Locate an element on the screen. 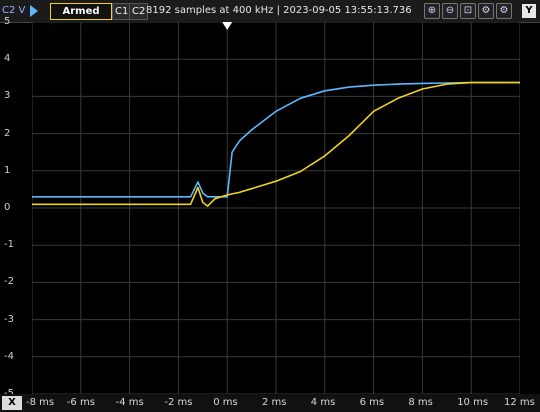 This screenshot has width=540, height=412. y-tick-label: 0 is located at coordinates (7, 207).